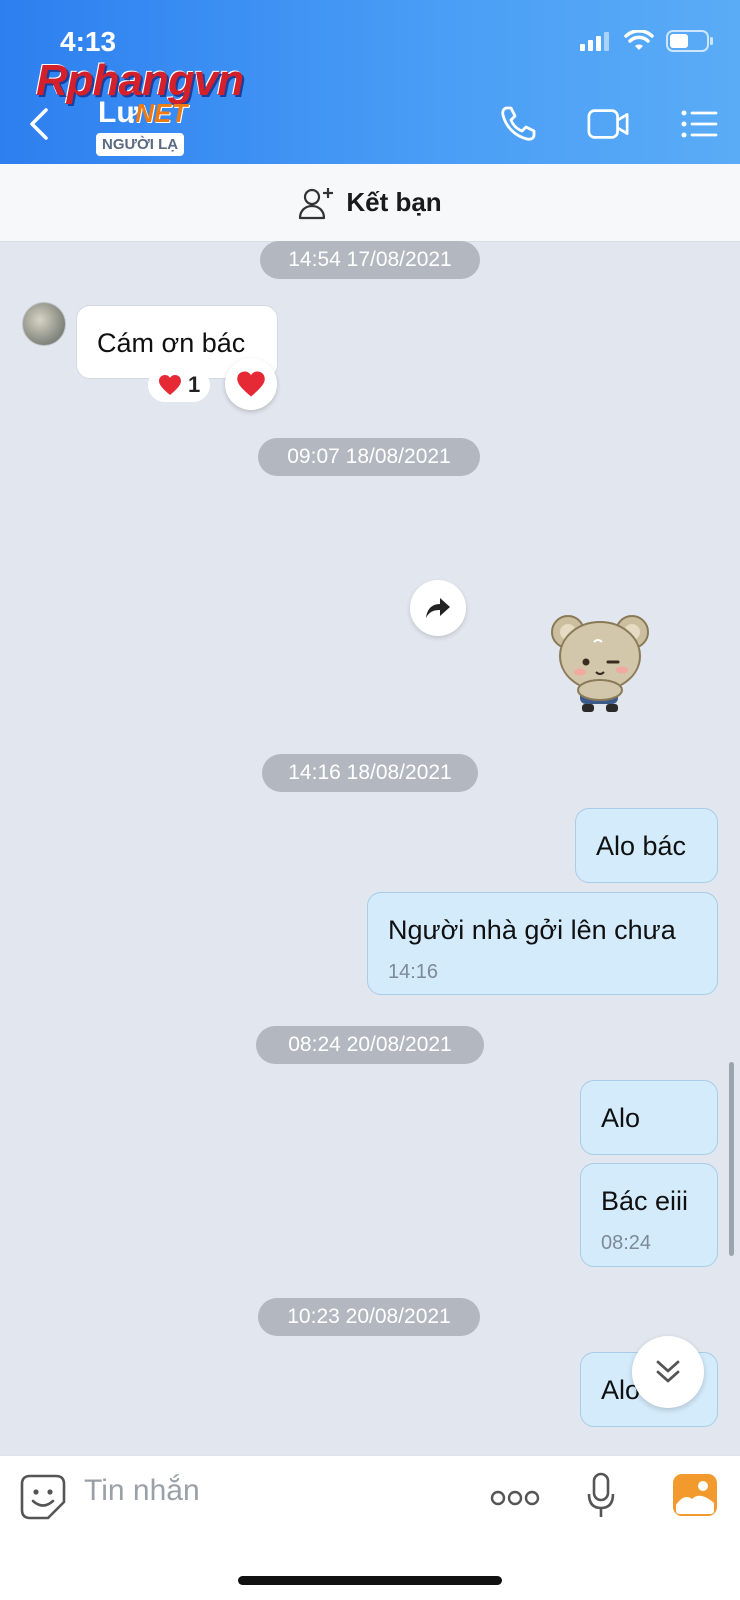 The image size is (740, 1600). I want to click on outgoing-message: Alo bác, so click(646, 845).